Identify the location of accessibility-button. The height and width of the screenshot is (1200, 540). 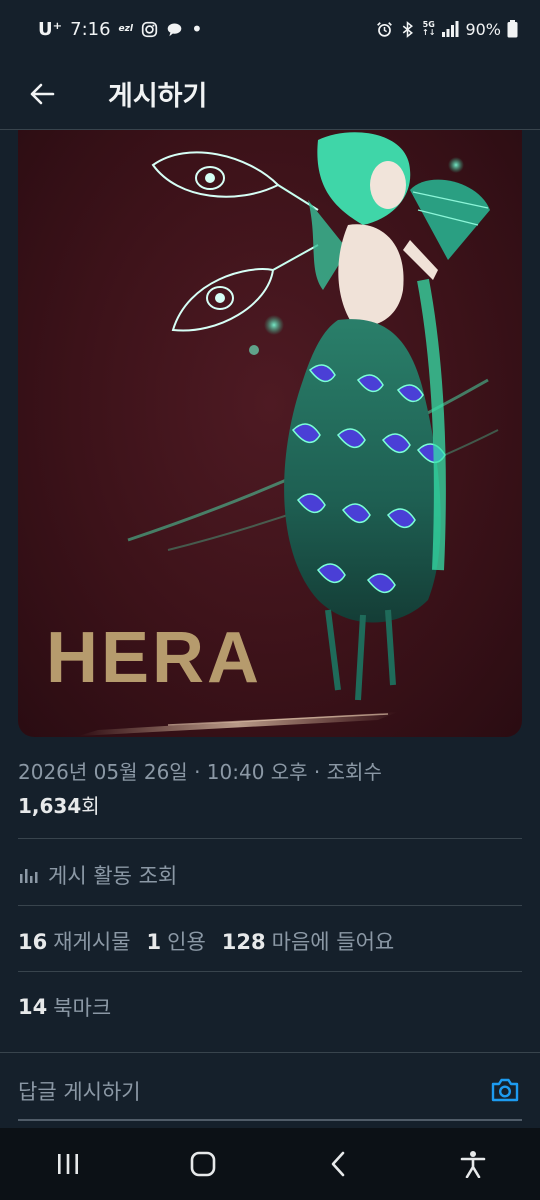
(473, 1164).